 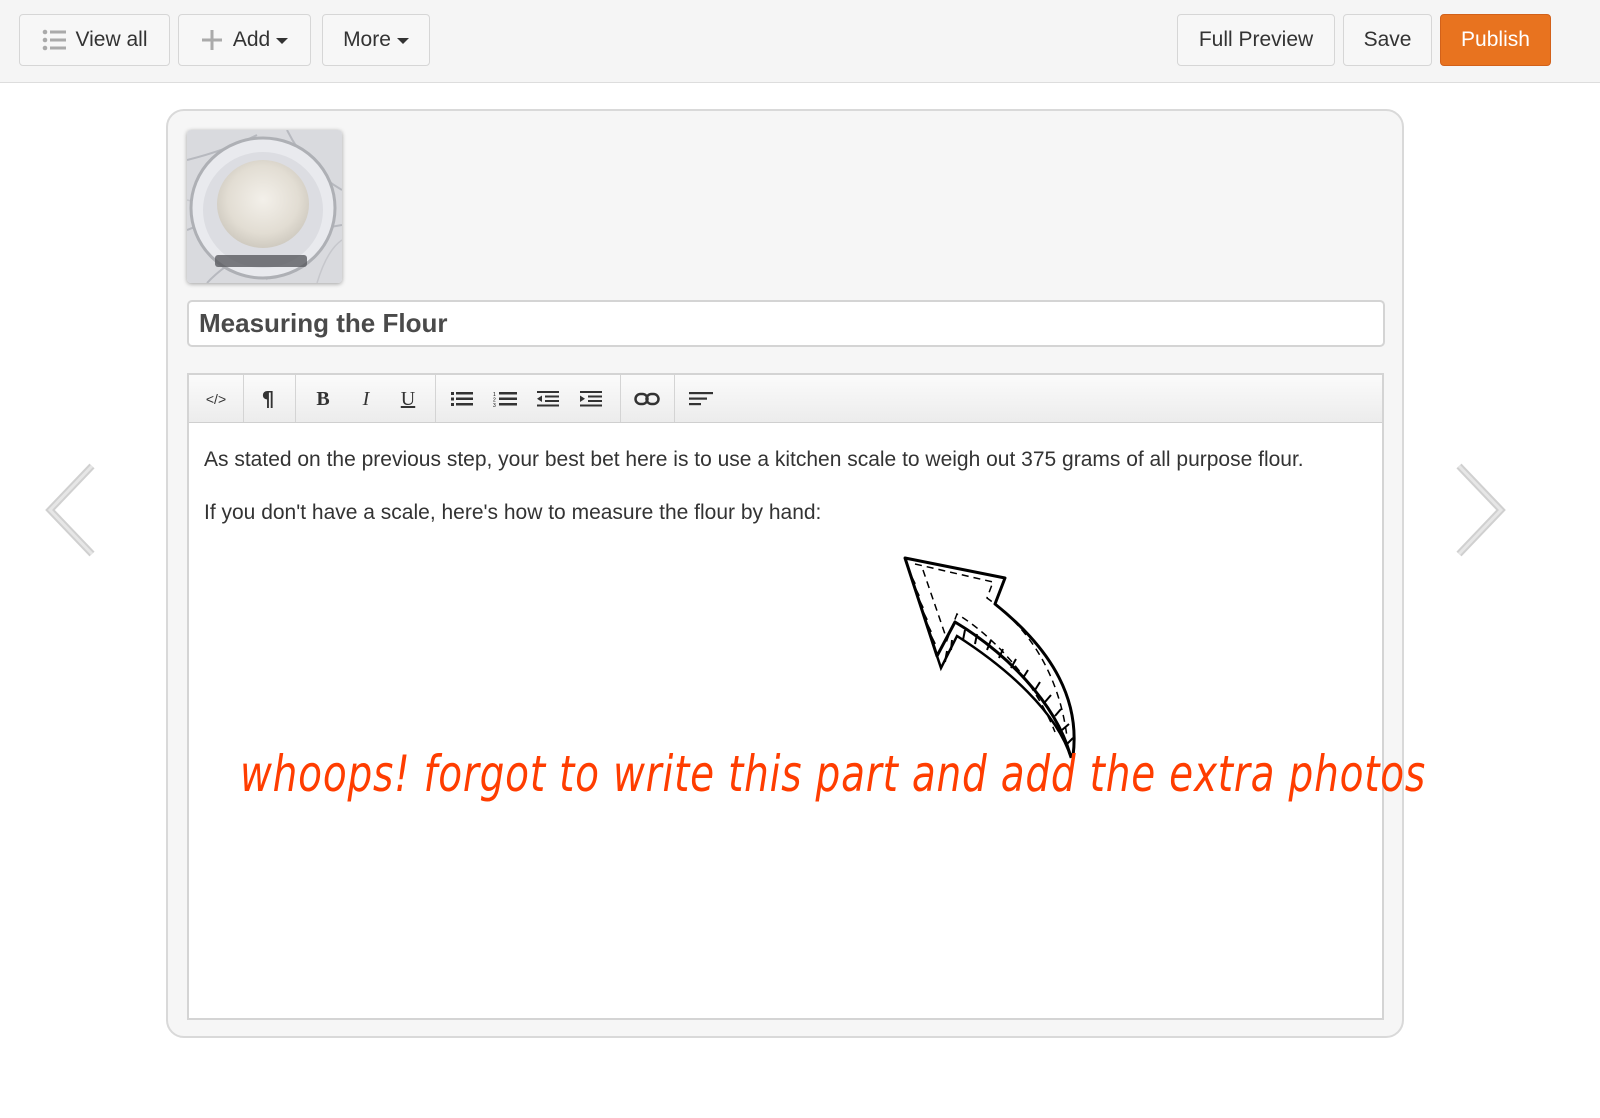 What do you see at coordinates (408, 399) in the screenshot?
I see `underline-icon: U` at bounding box center [408, 399].